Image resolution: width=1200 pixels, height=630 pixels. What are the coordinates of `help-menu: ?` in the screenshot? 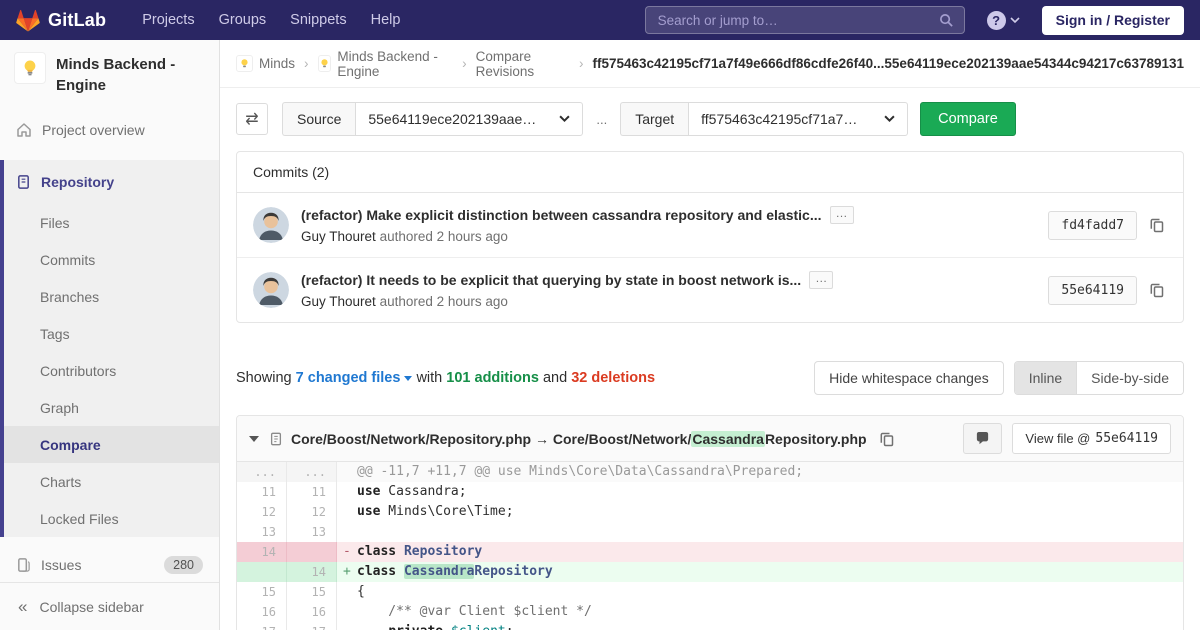 It's located at (1003, 20).